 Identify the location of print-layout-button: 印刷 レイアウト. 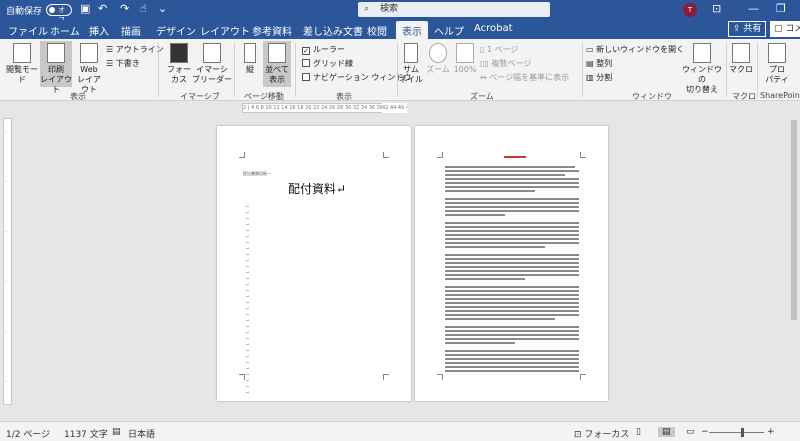
(56, 67).